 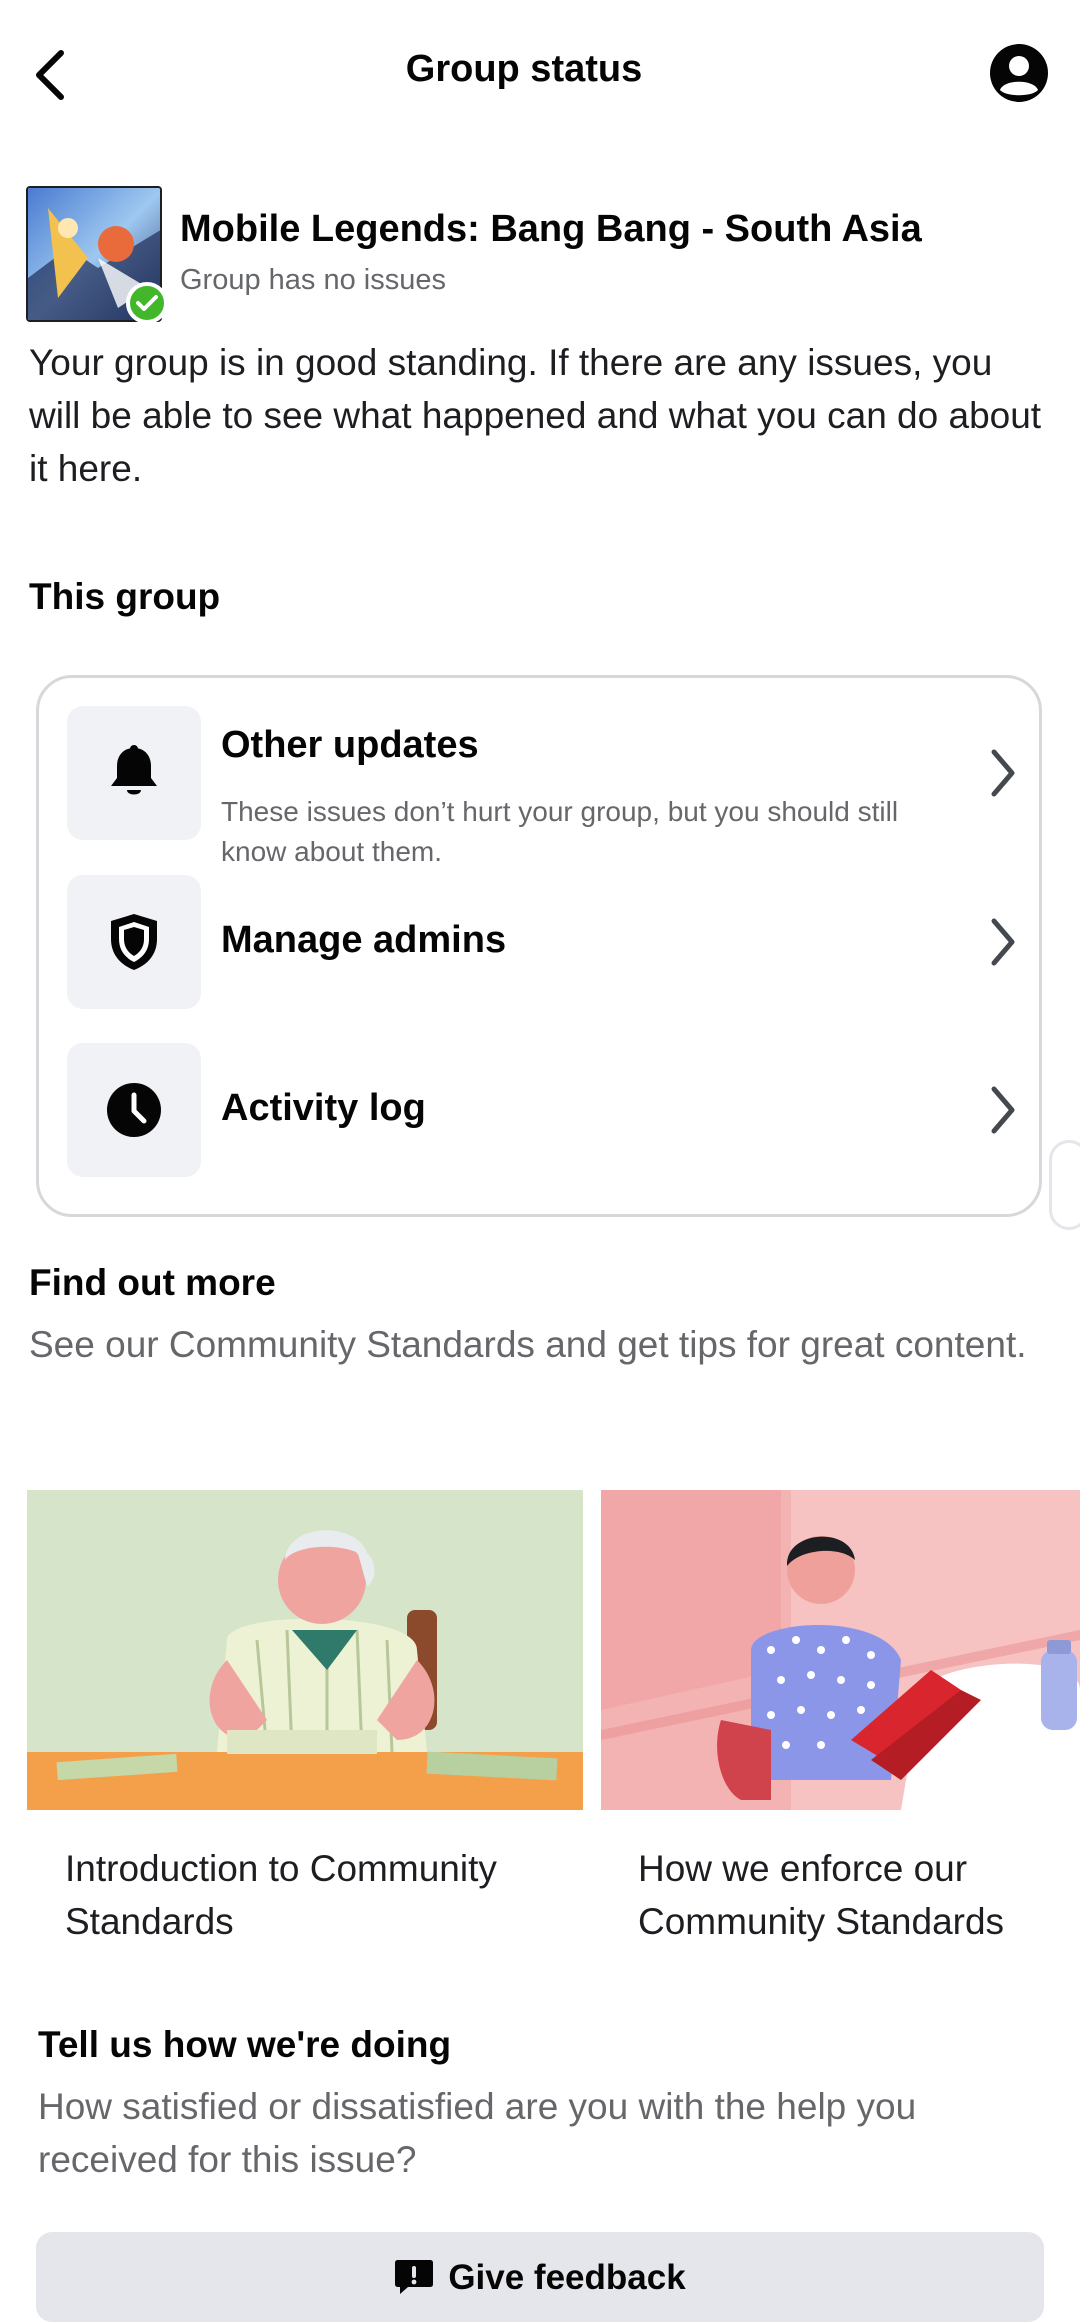 I want to click on row-title: Other updates, so click(x=350, y=745).